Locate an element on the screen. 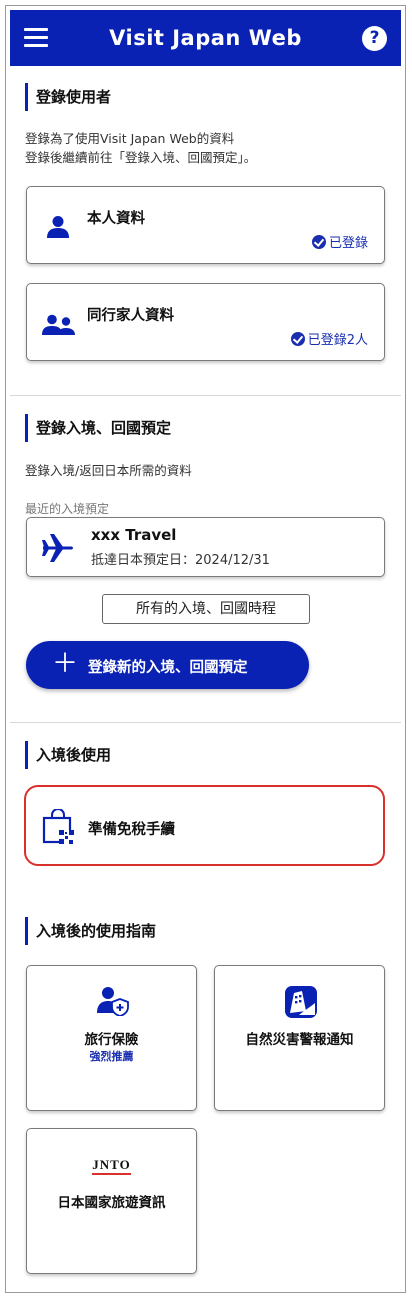 The width and height of the screenshot is (412, 1300). jnto-logo-text: JNTO is located at coordinates (111, 1166).